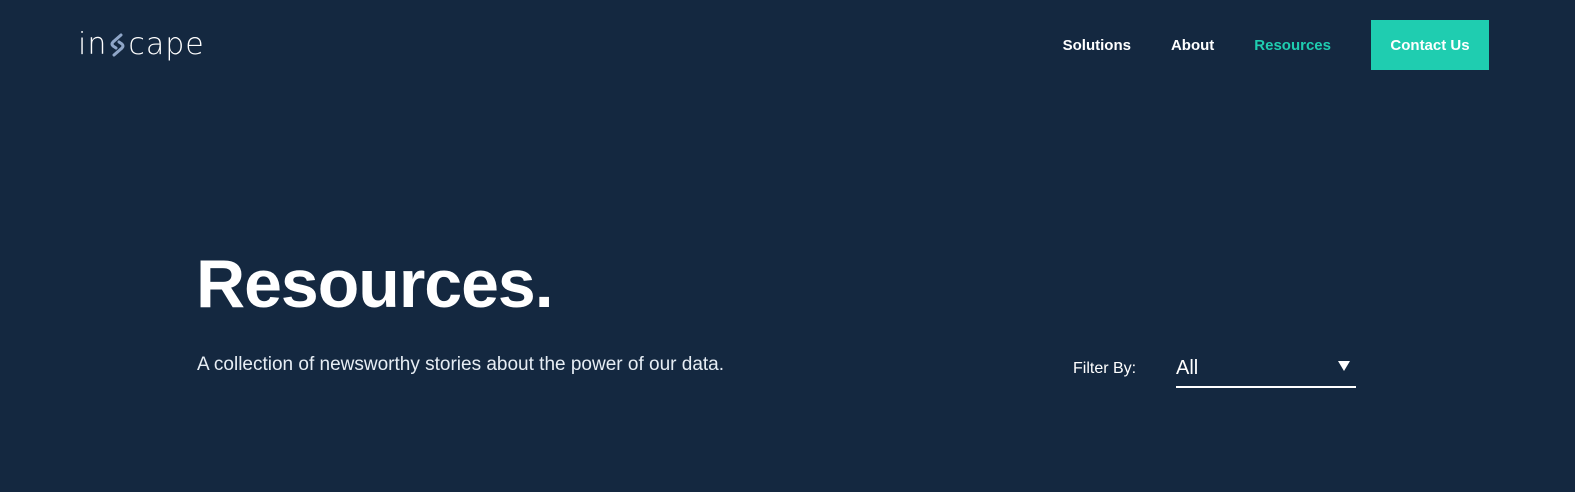 The height and width of the screenshot is (492, 1575). I want to click on contact-us-button: Contact Us, so click(1430, 45).